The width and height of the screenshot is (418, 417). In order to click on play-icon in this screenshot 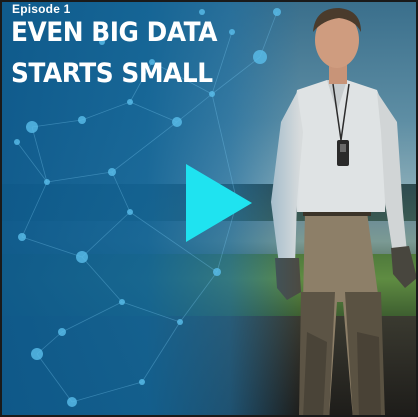, I will do `click(218, 203)`.